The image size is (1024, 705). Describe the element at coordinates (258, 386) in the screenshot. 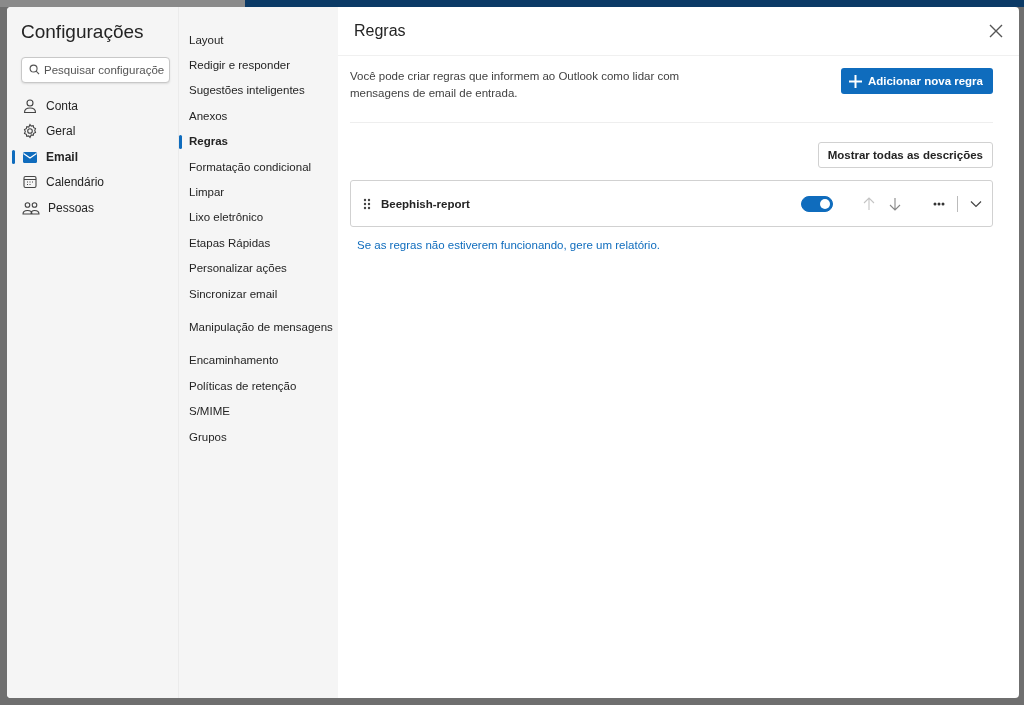

I see `submenu-item: Políticas de retenção` at that location.